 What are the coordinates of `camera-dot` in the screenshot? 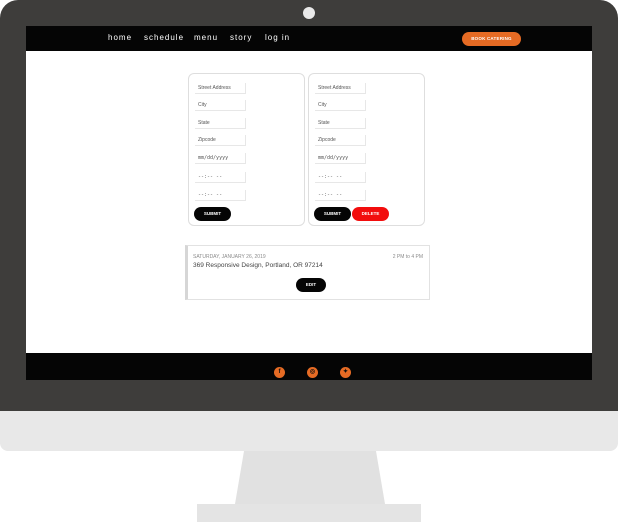 It's located at (309, 13).